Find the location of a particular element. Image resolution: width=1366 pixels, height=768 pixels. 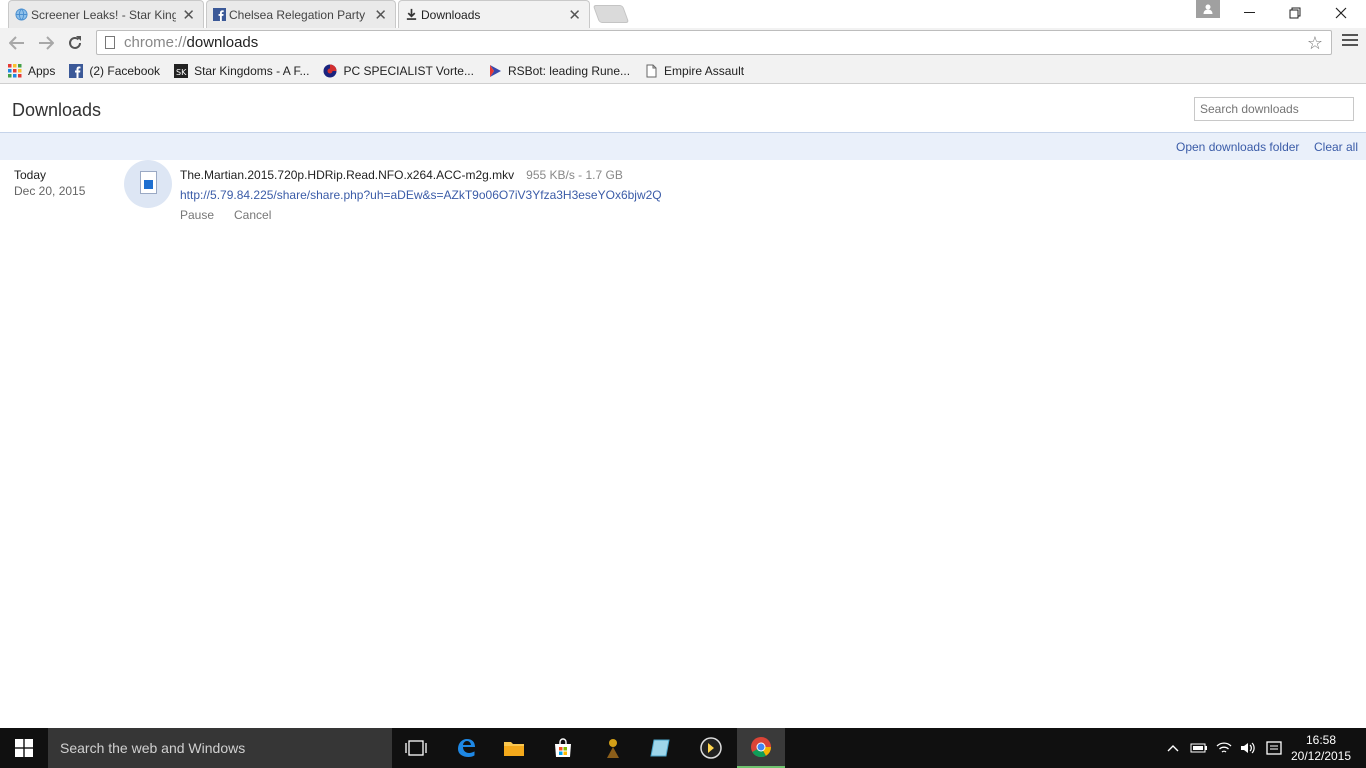

tab-label: Downloads is located at coordinates (451, 14).